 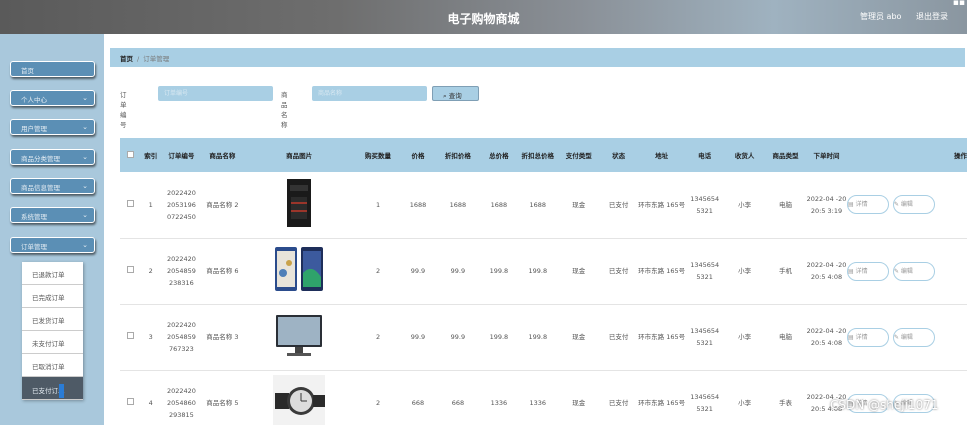 I want to click on product-name-input, so click(x=369, y=93).